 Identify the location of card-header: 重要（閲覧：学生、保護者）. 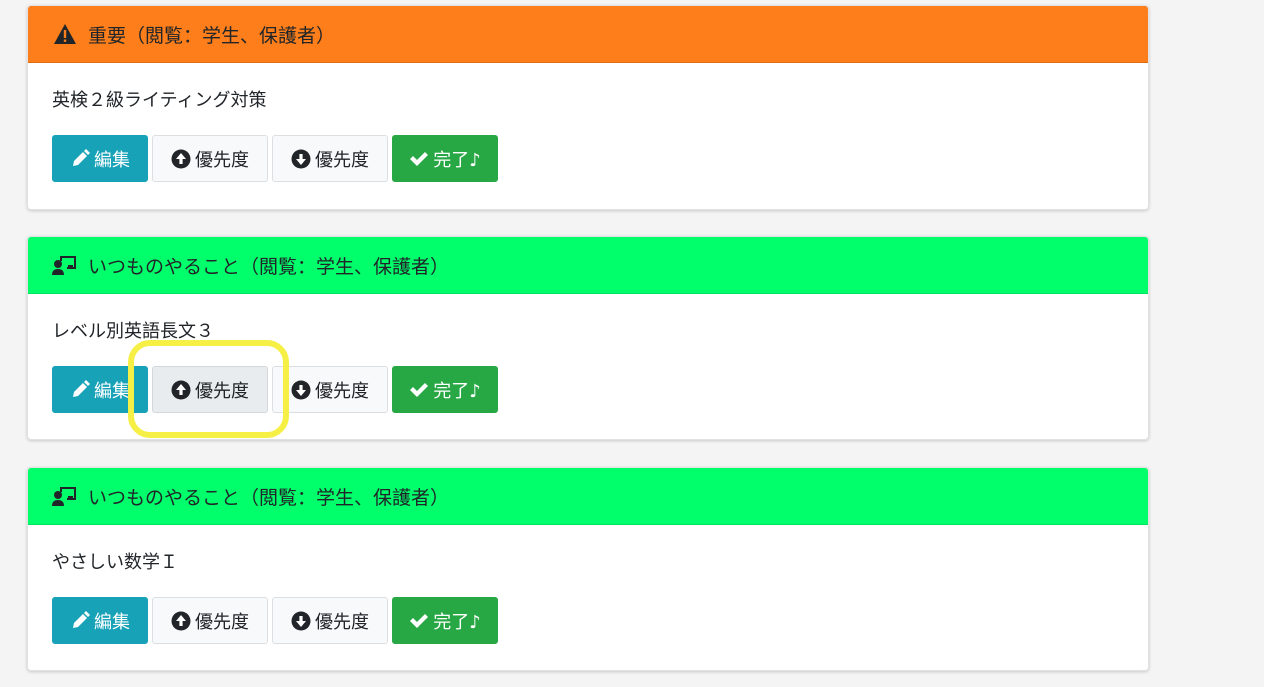
(588, 34).